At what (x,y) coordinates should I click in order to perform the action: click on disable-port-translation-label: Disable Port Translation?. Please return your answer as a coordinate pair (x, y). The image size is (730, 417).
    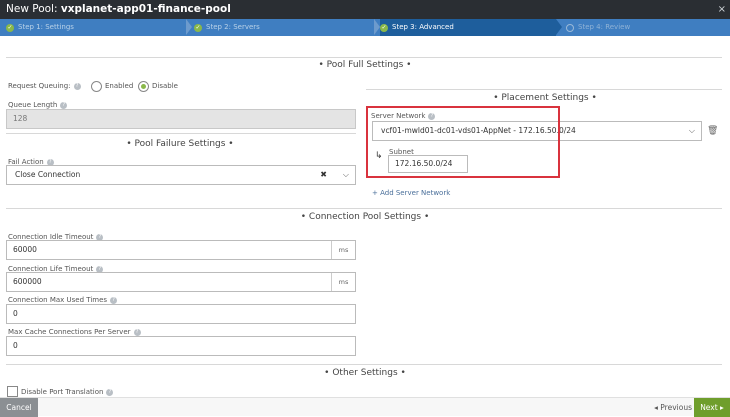
    Looking at the image, I should click on (67, 392).